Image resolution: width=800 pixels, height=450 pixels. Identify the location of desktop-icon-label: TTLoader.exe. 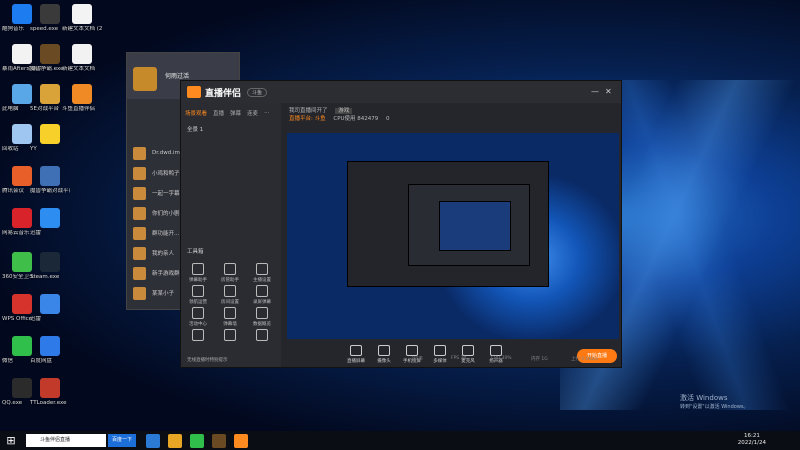
(48, 403).